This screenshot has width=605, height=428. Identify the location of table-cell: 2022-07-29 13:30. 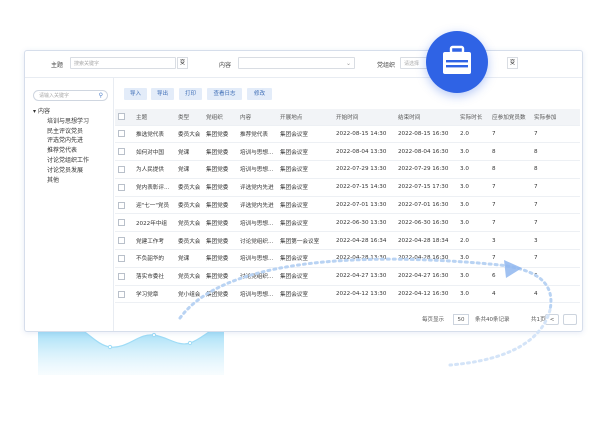
(364, 169).